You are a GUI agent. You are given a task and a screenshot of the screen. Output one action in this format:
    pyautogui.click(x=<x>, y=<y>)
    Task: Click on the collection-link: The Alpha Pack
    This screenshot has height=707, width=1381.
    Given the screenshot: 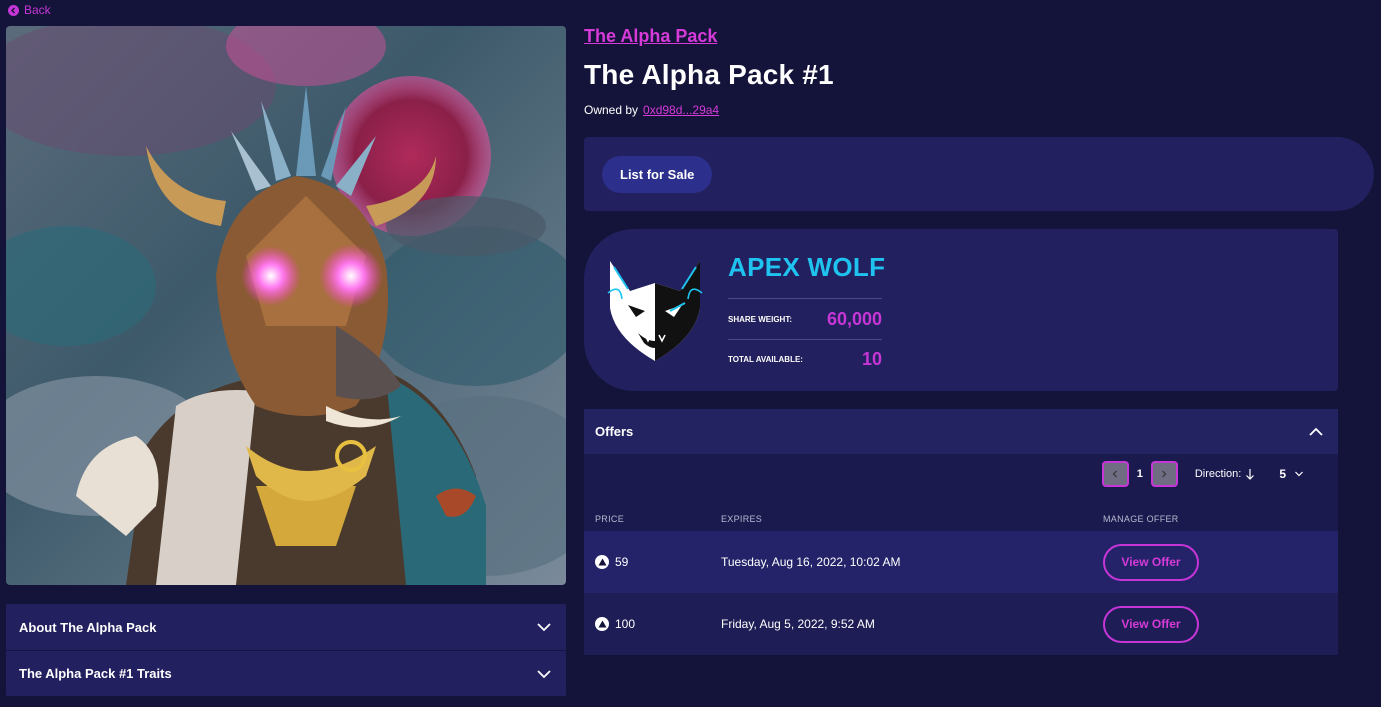 What is the action you would take?
    pyautogui.click(x=650, y=36)
    